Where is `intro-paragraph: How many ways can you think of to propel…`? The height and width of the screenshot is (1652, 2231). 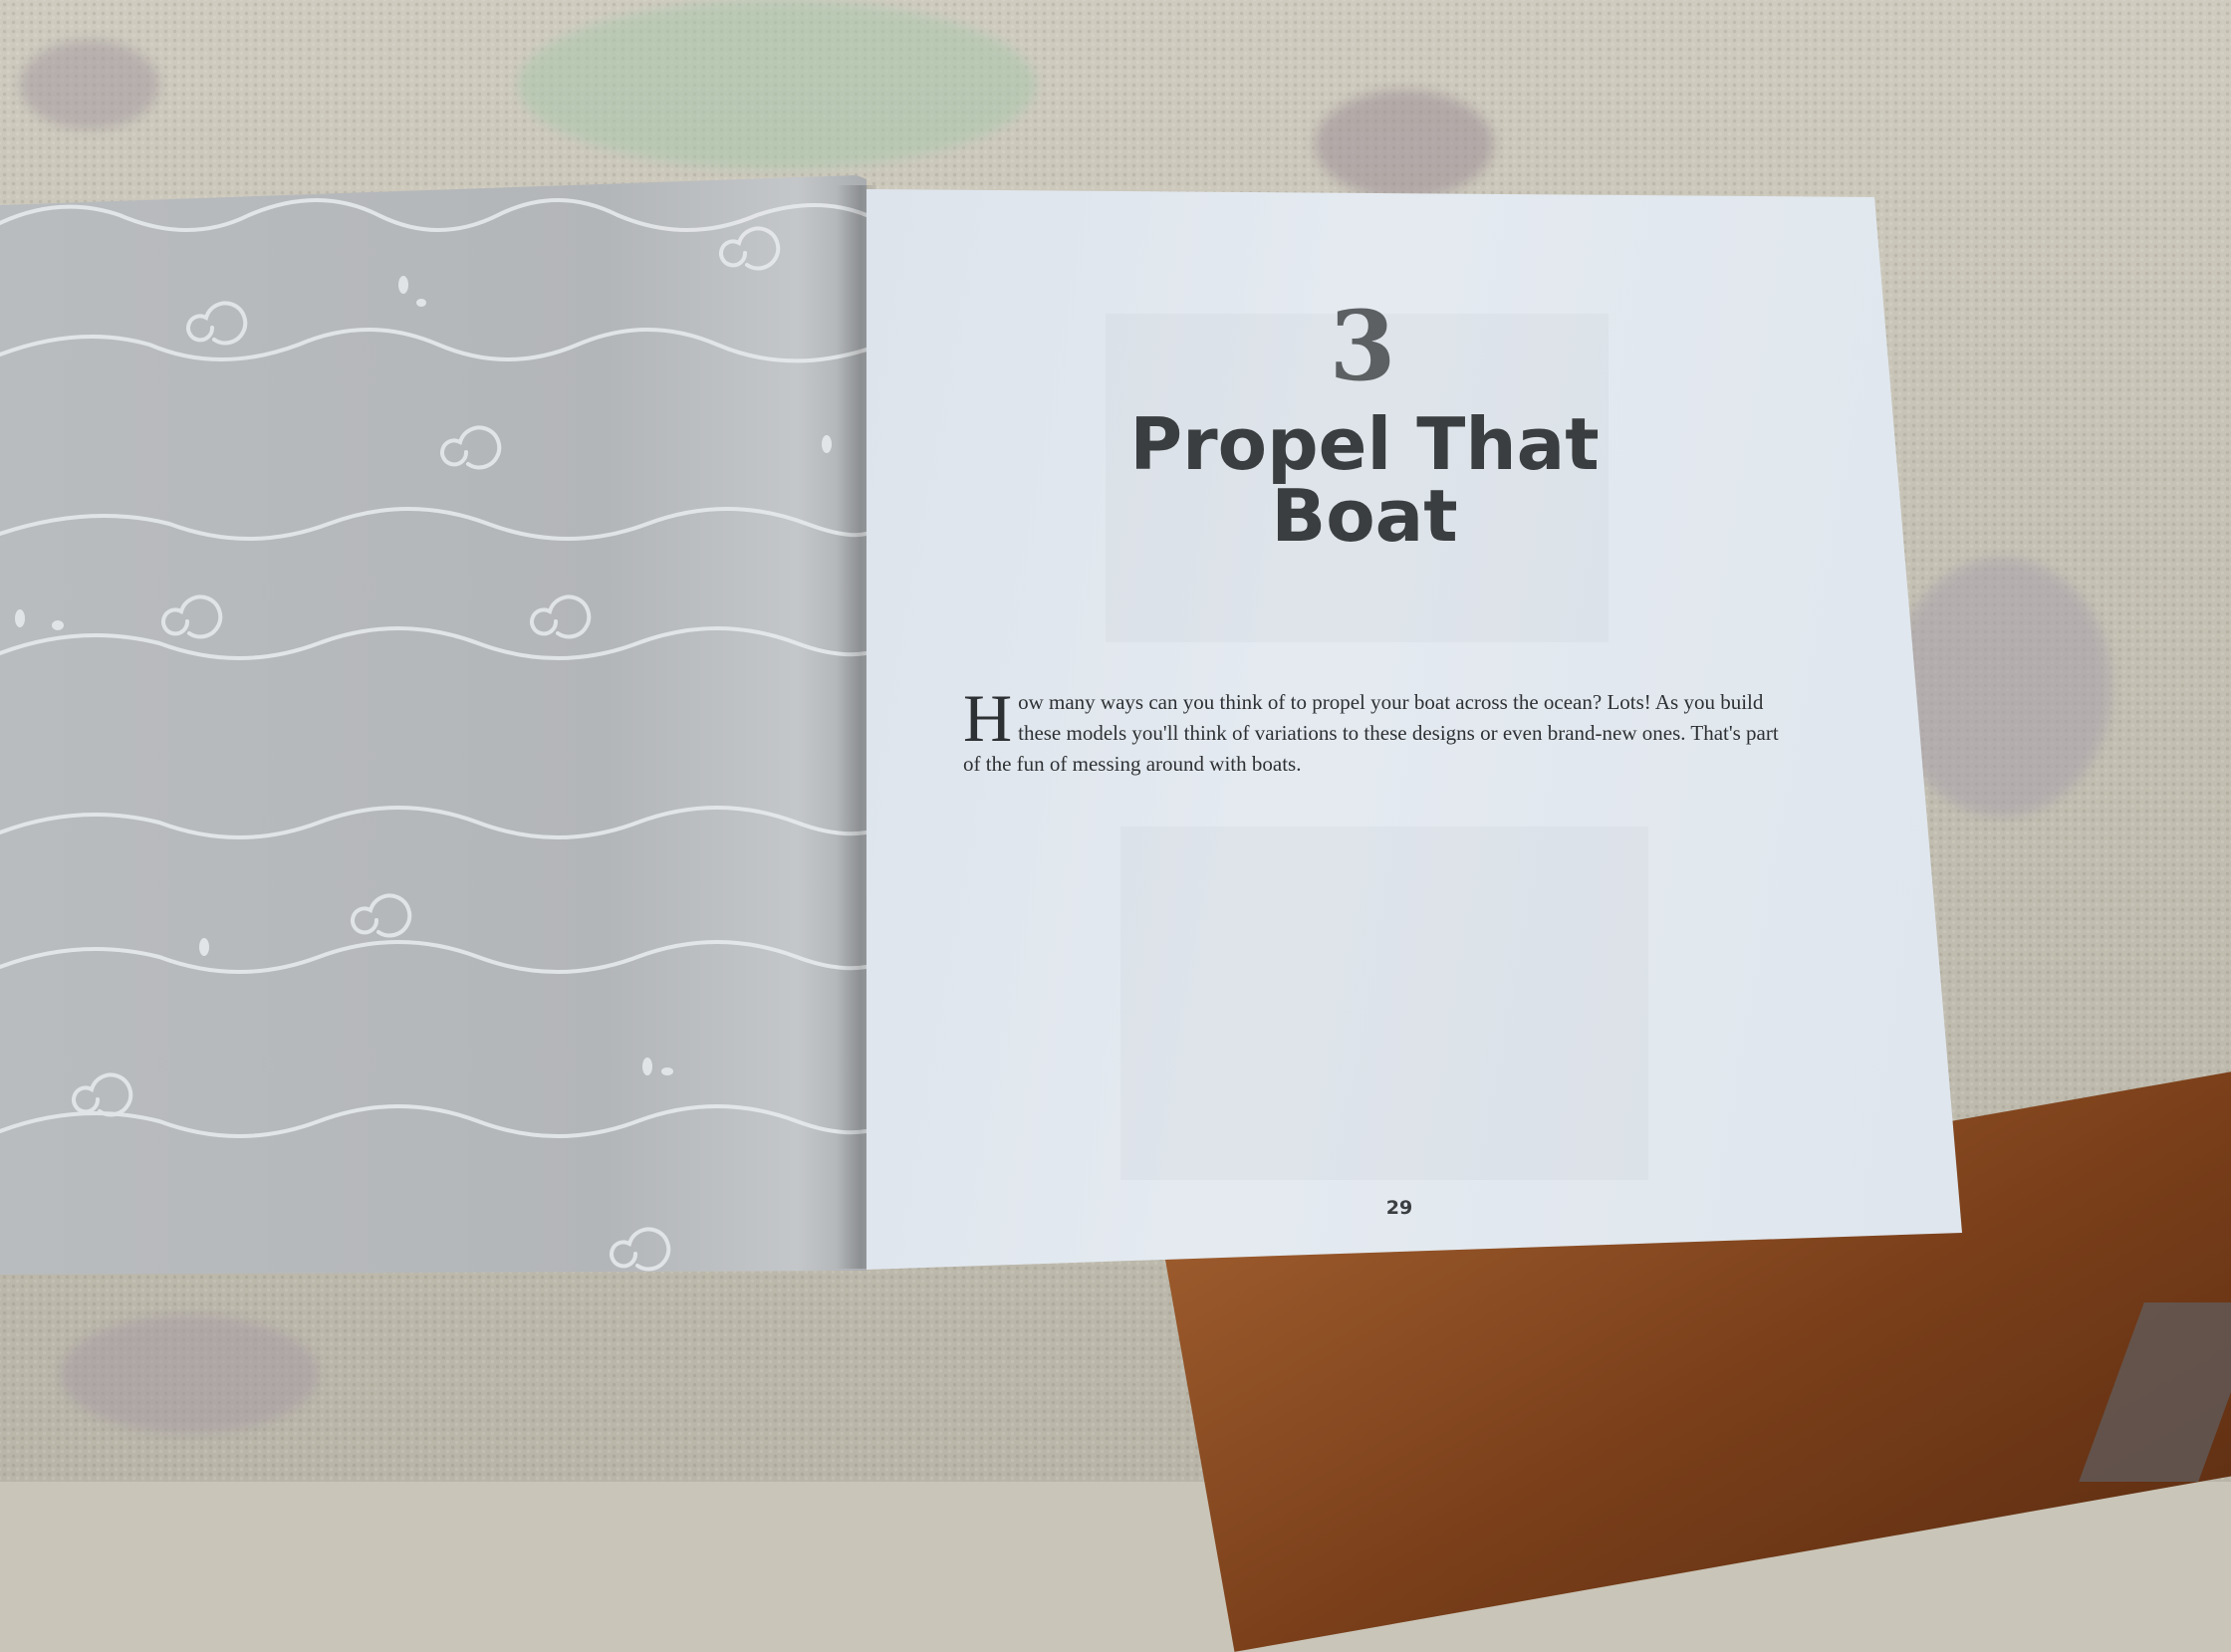 intro-paragraph: How many ways can you think of to propel… is located at coordinates (1371, 730).